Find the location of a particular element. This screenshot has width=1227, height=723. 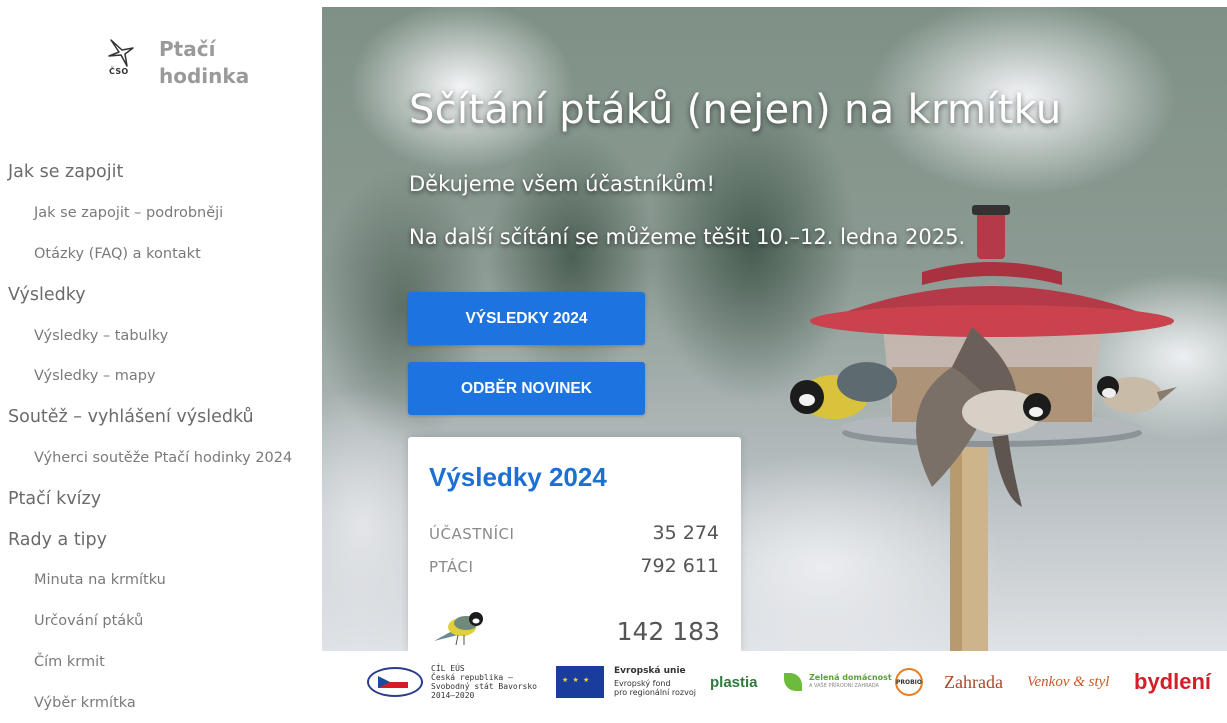

site-logo: ČSO Ptačí hodinka is located at coordinates (177, 63).